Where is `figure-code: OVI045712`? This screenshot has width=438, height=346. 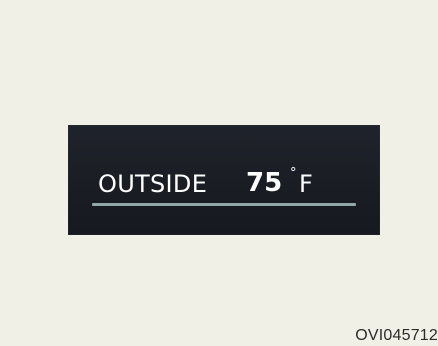
figure-code: OVI045712 is located at coordinates (396, 335).